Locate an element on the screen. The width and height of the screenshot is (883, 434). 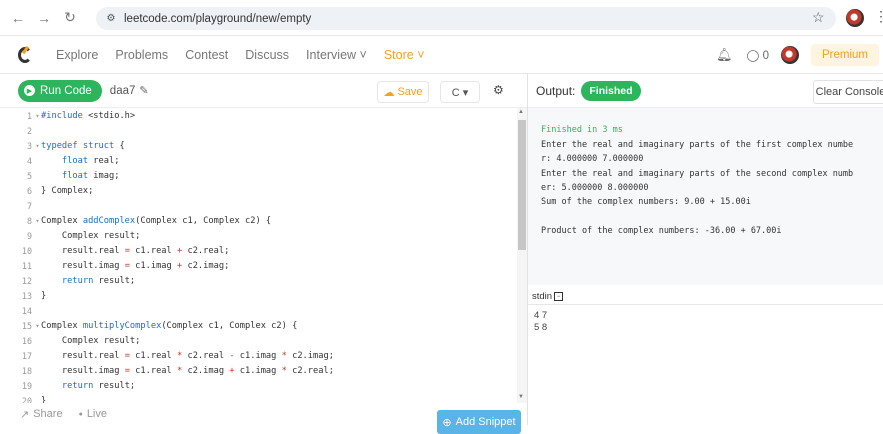
line-number: 3 is located at coordinates (29, 145).